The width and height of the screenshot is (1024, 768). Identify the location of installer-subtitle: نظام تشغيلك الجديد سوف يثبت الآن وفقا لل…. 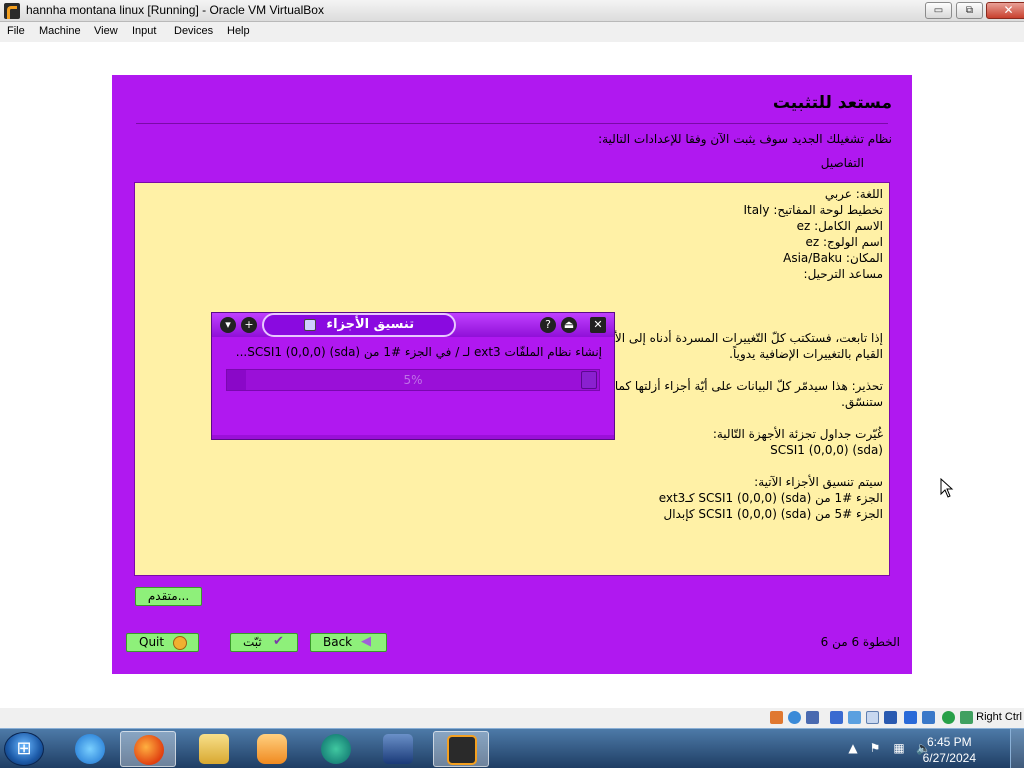
(745, 139).